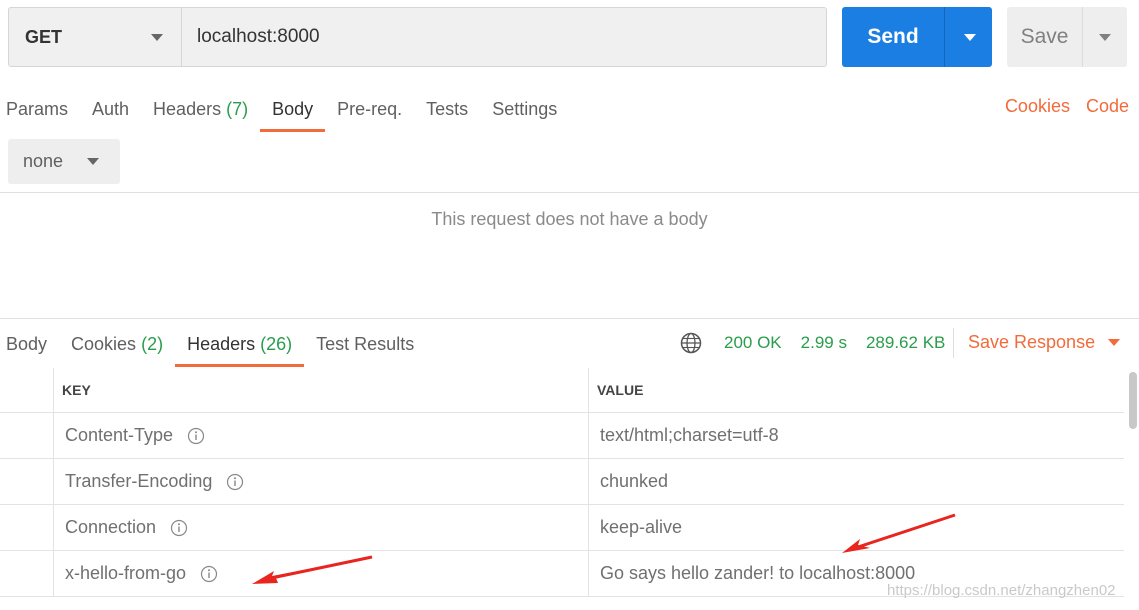 The height and width of the screenshot is (610, 1139). I want to click on cookies-count: (2), so click(152, 344).